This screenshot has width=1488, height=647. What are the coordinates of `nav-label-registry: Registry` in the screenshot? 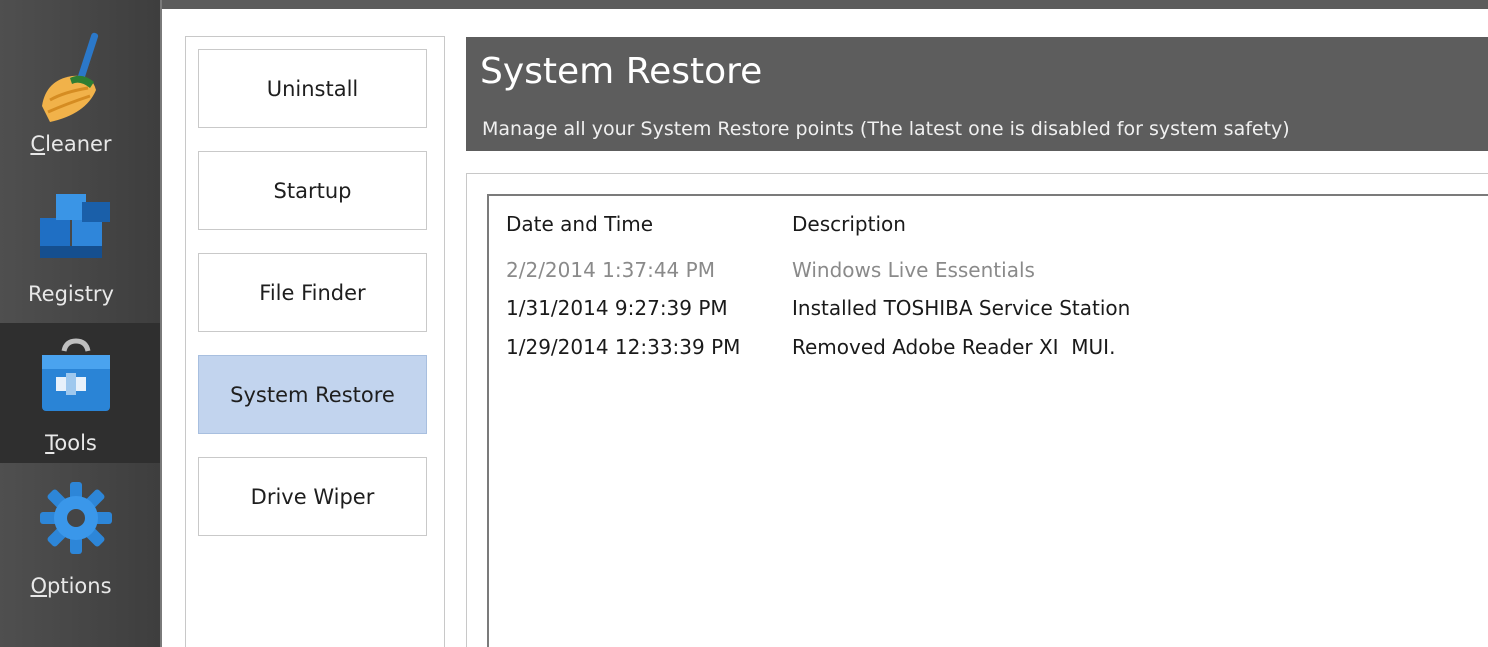 It's located at (71, 294).